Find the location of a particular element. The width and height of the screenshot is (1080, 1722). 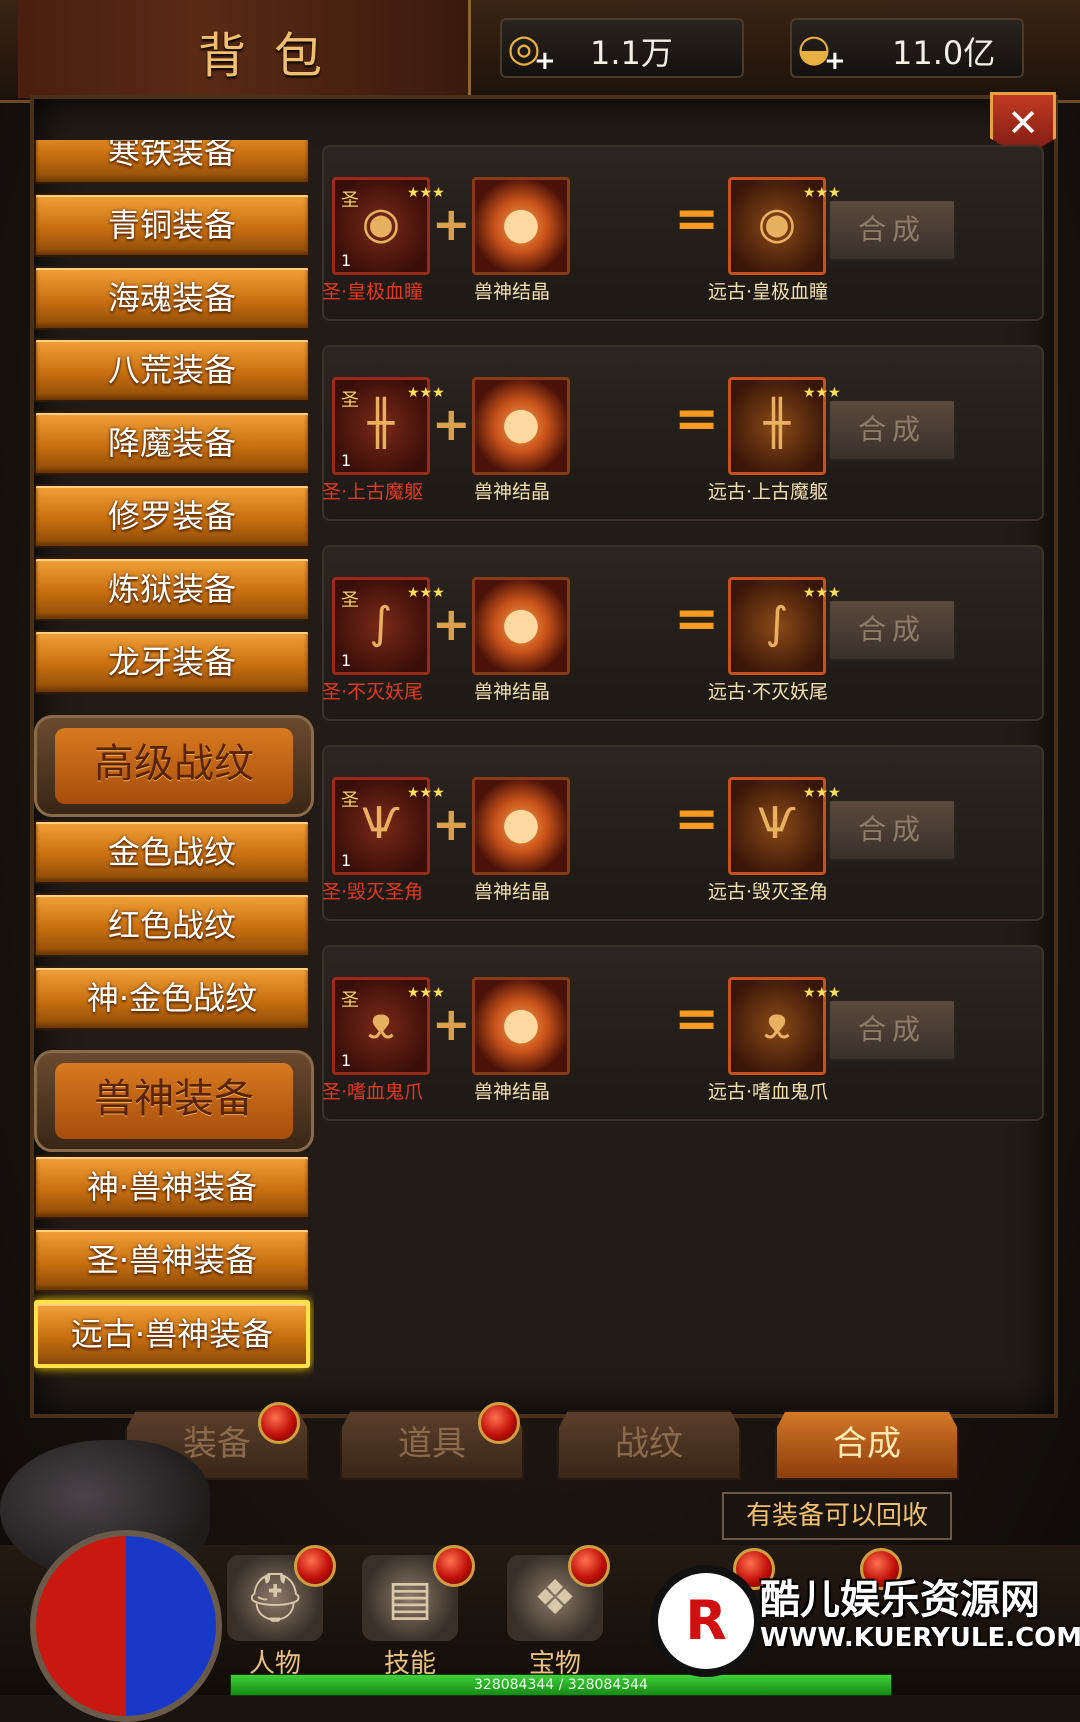

category-button: 龙牙装备 is located at coordinates (172, 662).